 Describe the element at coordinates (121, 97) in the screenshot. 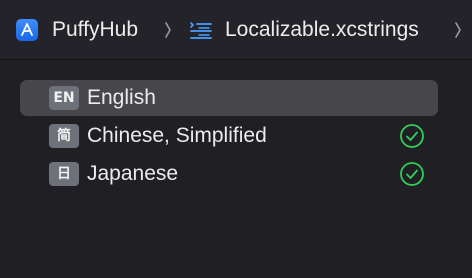

I see `language-name: English` at that location.